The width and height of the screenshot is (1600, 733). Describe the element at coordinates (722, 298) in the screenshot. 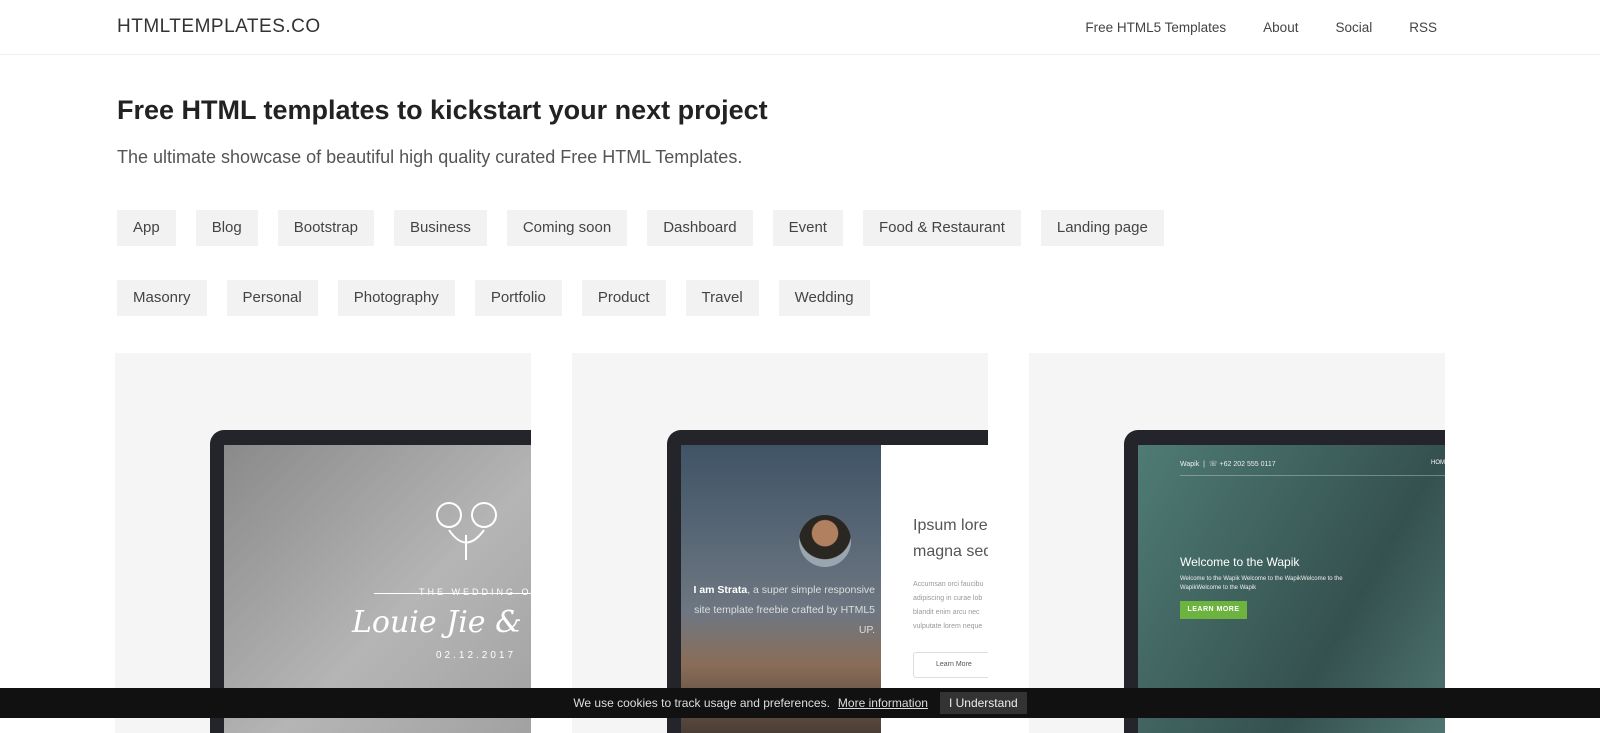

I see `tag-travel: Travel` at that location.